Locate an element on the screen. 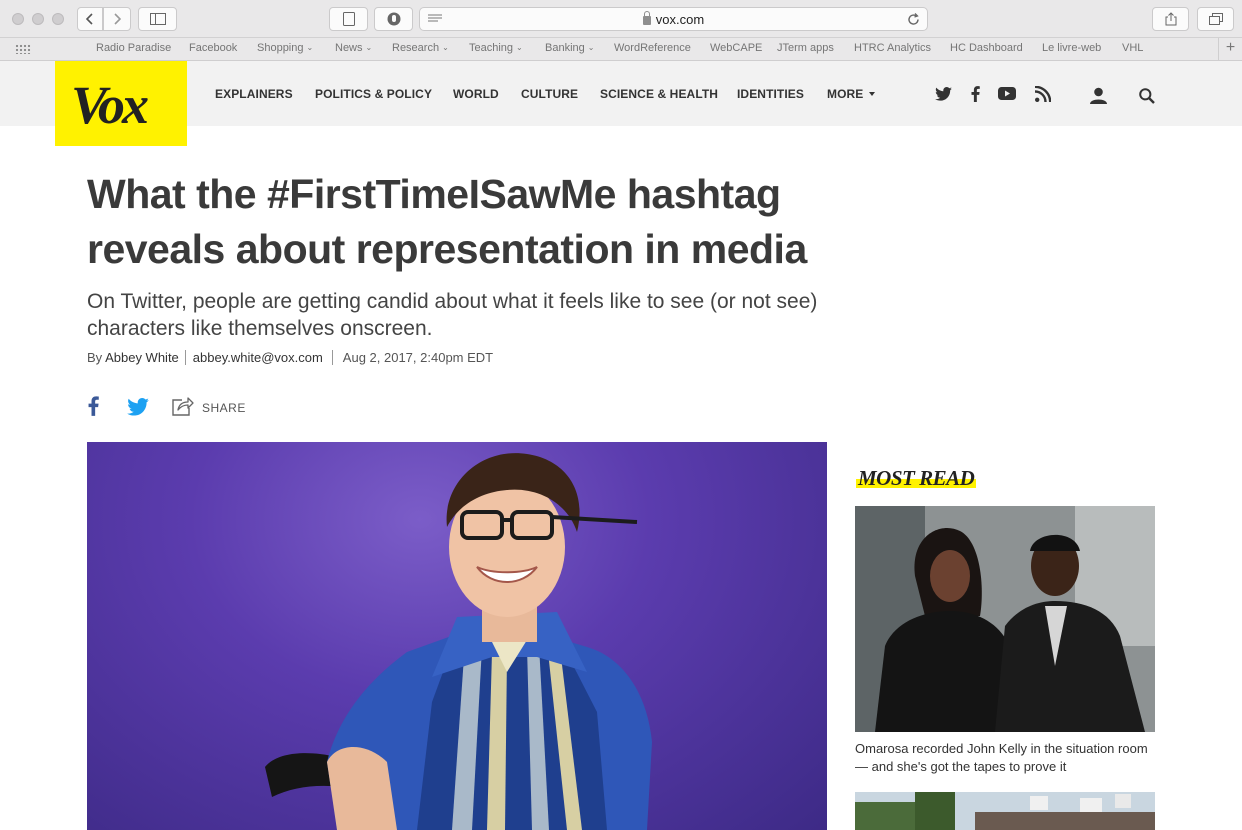  search-icon is located at coordinates (1147, 96).